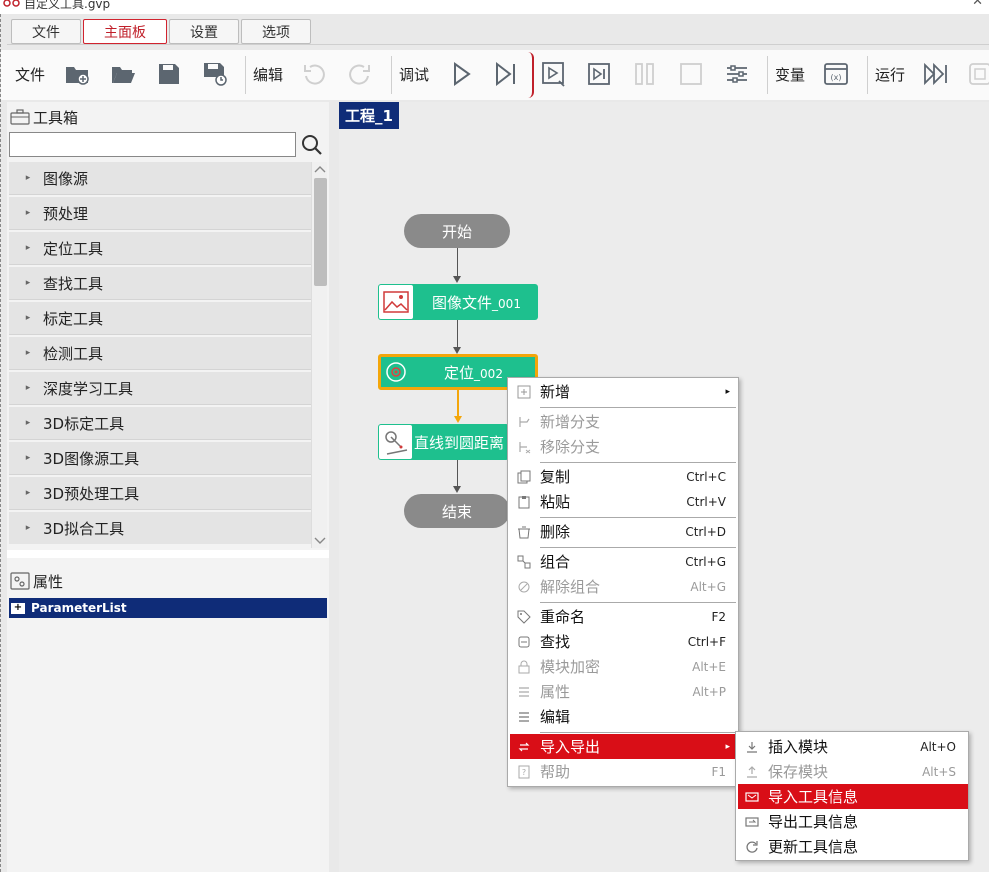 This screenshot has height=872, width=989. Describe the element at coordinates (524, 586) in the screenshot. I see `ungroup-icon` at that location.